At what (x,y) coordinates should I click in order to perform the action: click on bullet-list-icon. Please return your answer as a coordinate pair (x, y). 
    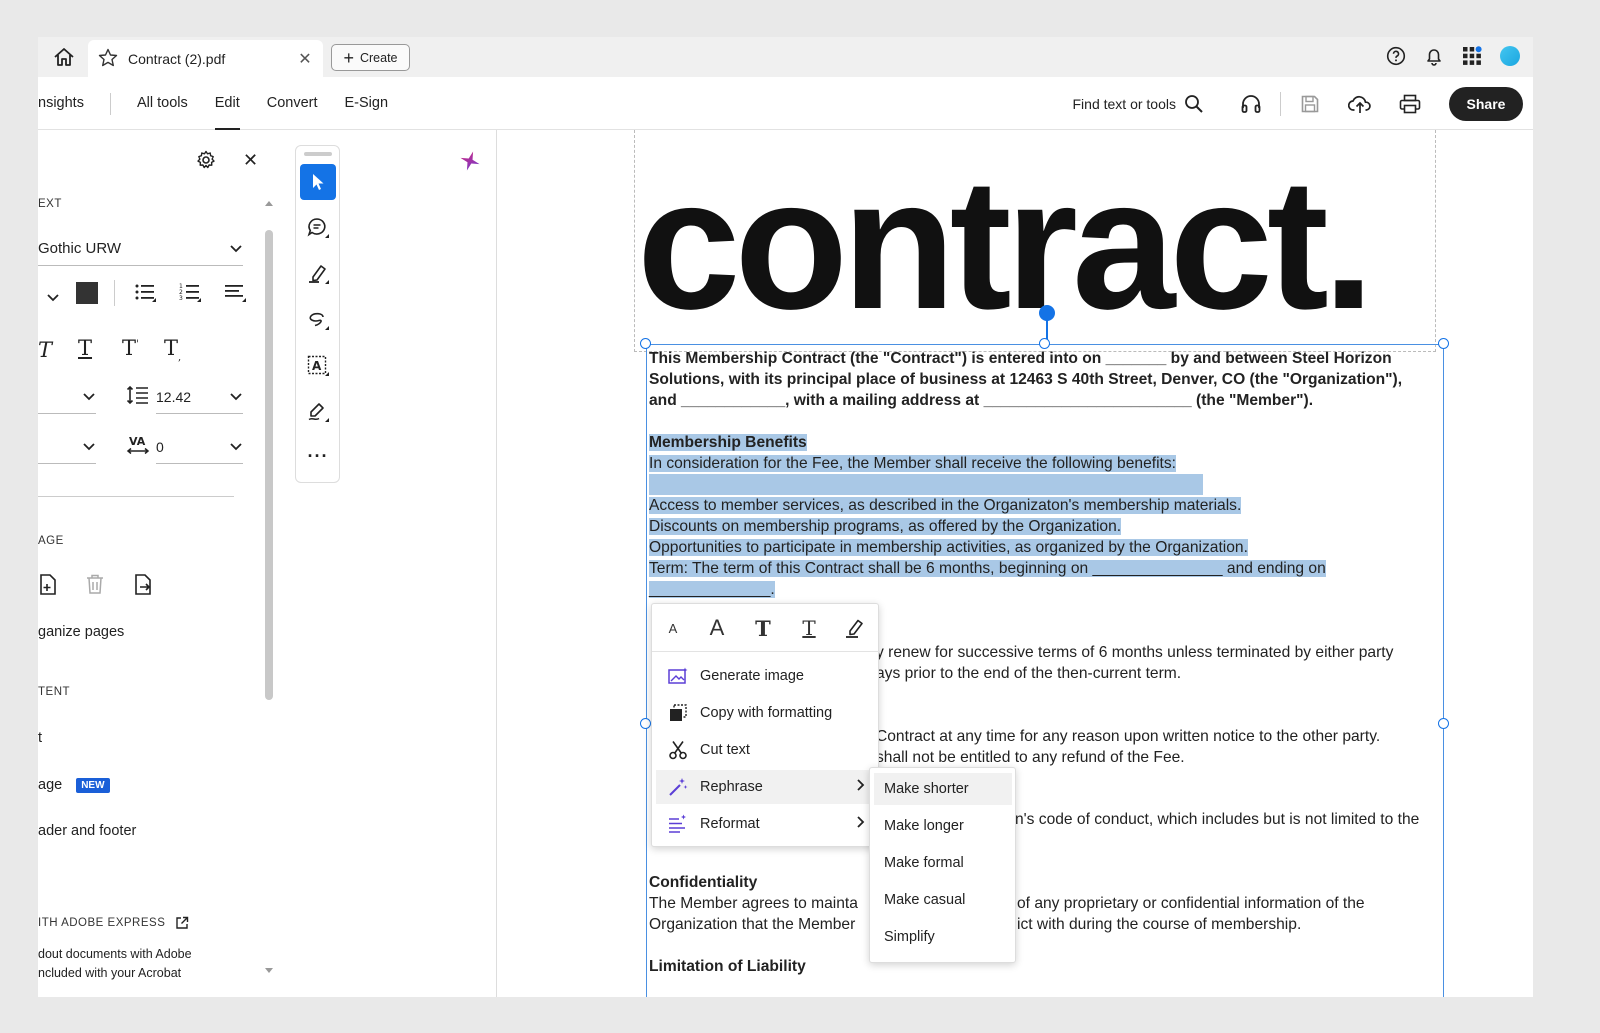
    Looking at the image, I should click on (146, 294).